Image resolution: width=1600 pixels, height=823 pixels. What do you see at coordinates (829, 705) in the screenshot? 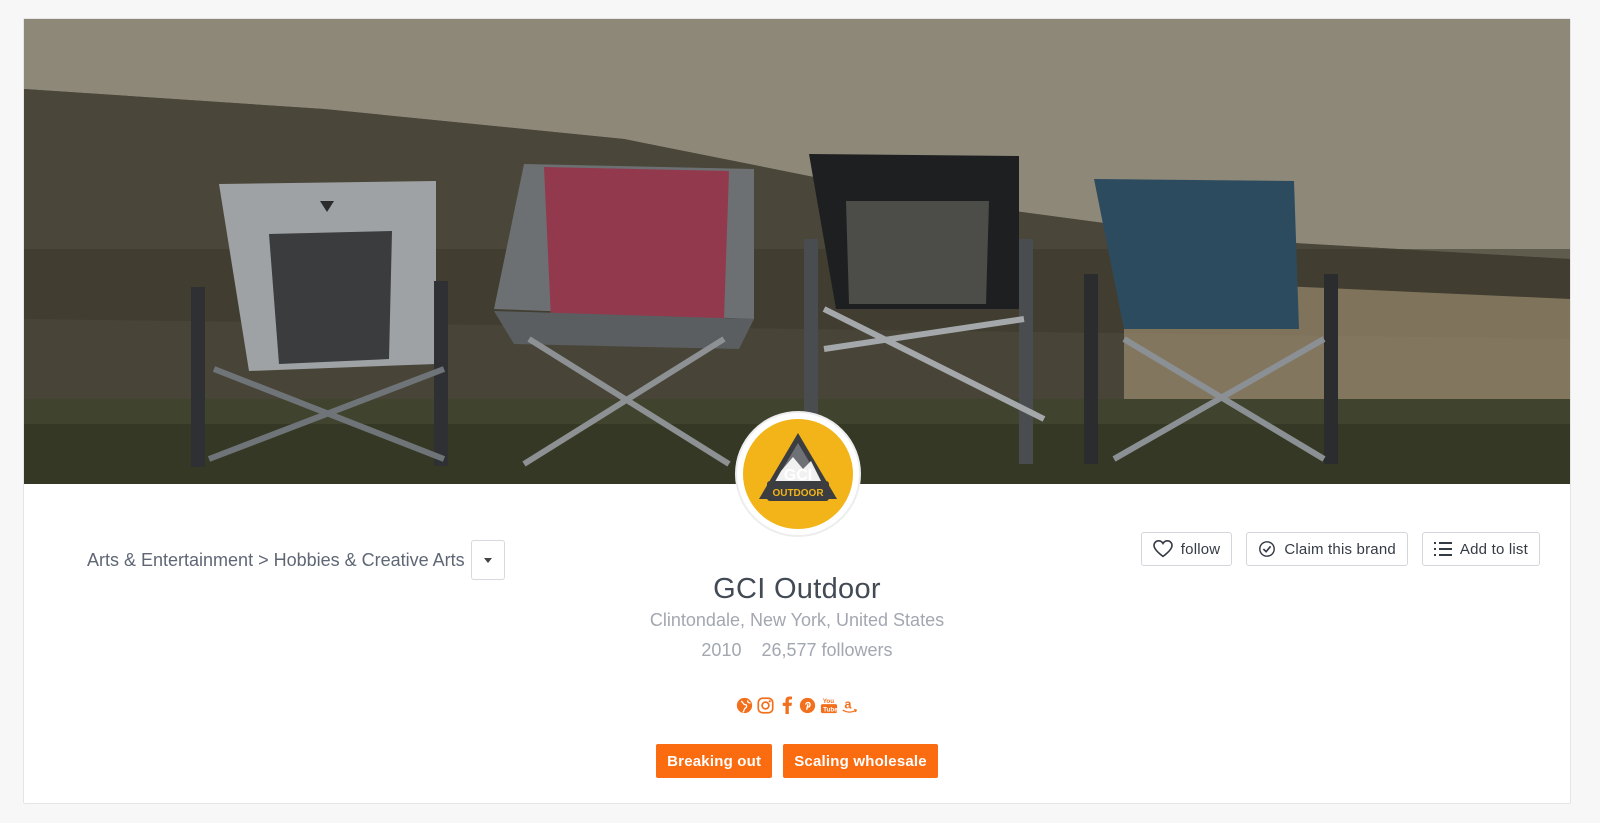
I see `youtube-icon: You Tube` at bounding box center [829, 705].